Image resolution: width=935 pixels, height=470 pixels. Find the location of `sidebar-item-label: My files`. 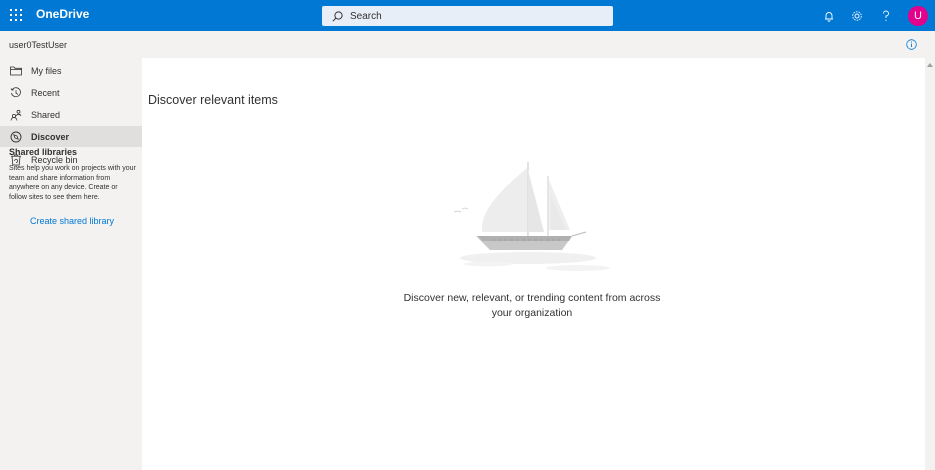

sidebar-item-label: My files is located at coordinates (46, 70).